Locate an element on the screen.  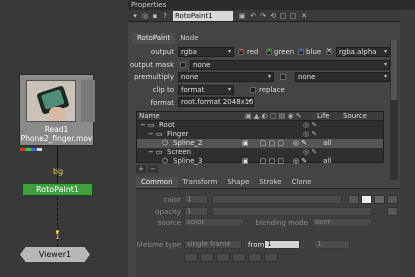
lifetime-label: lifetime type is located at coordinates (158, 245).